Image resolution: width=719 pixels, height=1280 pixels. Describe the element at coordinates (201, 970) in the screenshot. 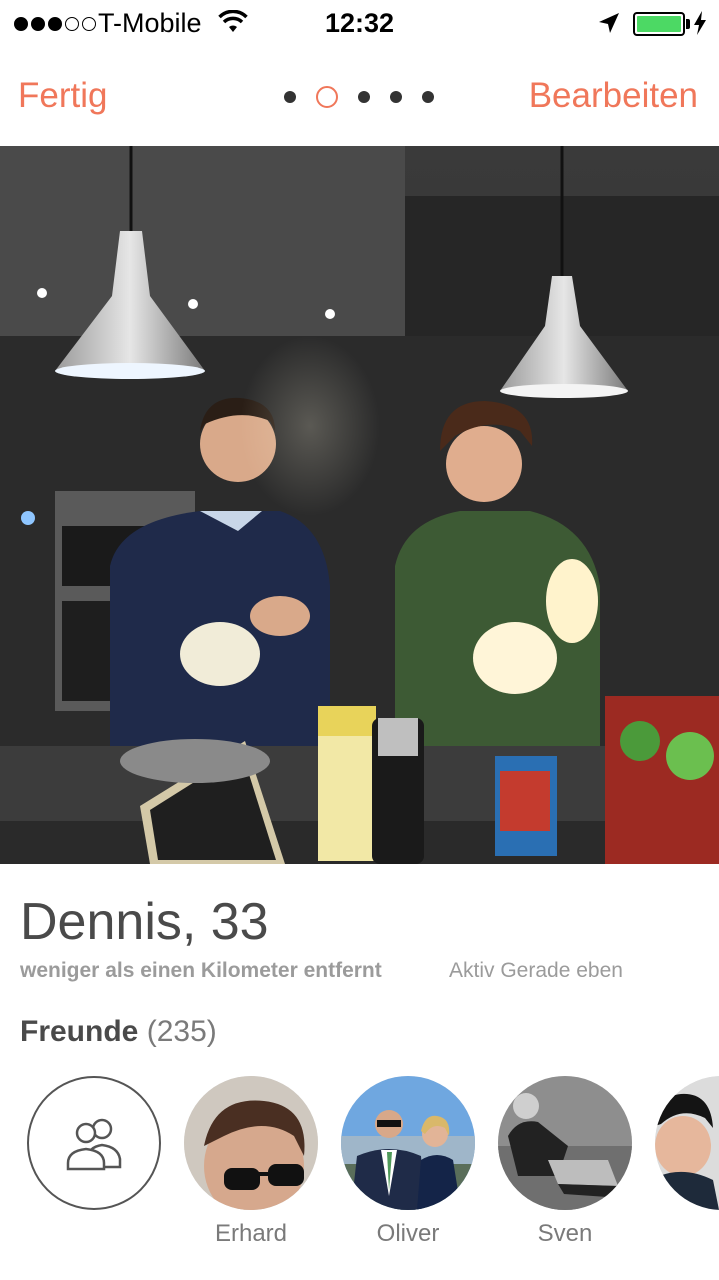

I see `distance-label: weniger als einen Kilometer entfernt` at that location.